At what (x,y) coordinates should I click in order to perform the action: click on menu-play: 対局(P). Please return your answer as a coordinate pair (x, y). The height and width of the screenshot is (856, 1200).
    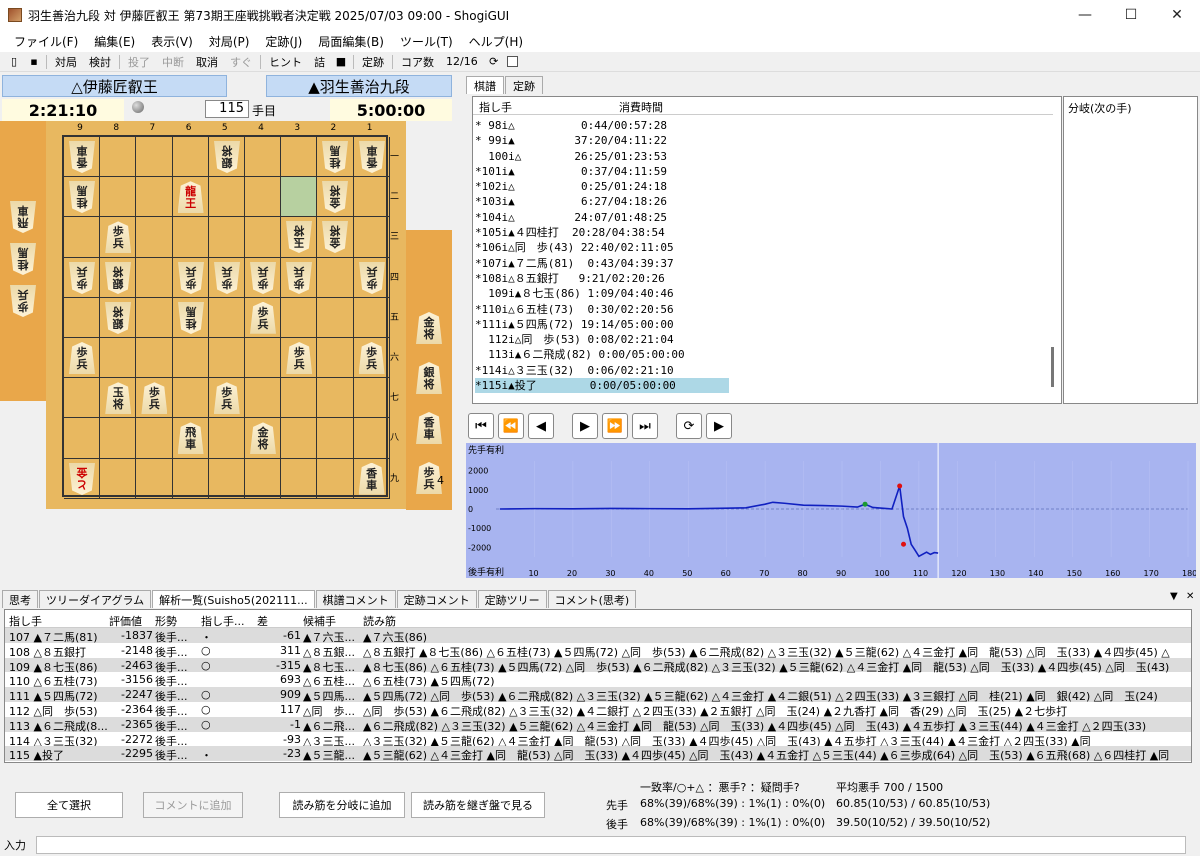
    Looking at the image, I should click on (229, 41).